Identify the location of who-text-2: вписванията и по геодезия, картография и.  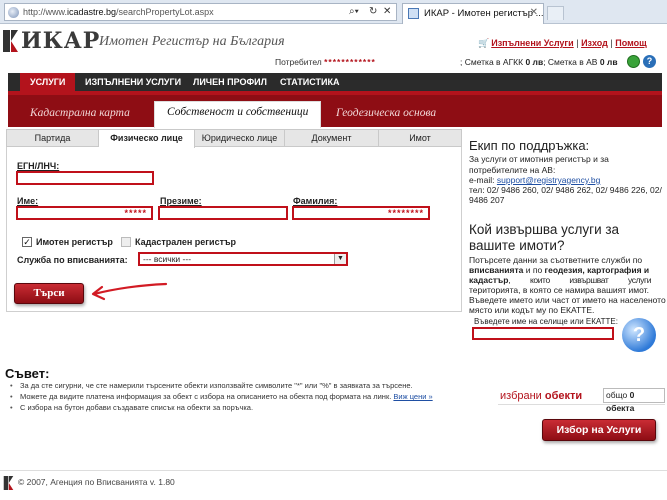
(559, 270).